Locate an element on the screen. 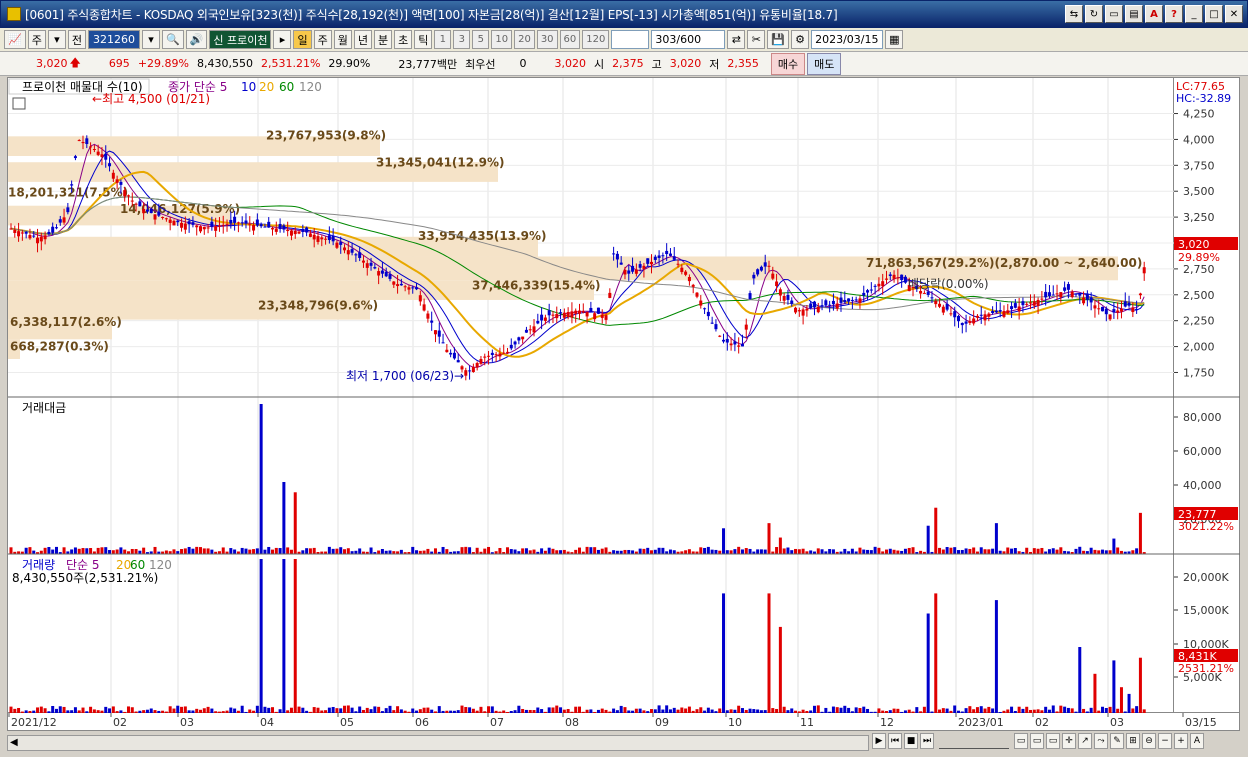  interval-input is located at coordinates (630, 39).